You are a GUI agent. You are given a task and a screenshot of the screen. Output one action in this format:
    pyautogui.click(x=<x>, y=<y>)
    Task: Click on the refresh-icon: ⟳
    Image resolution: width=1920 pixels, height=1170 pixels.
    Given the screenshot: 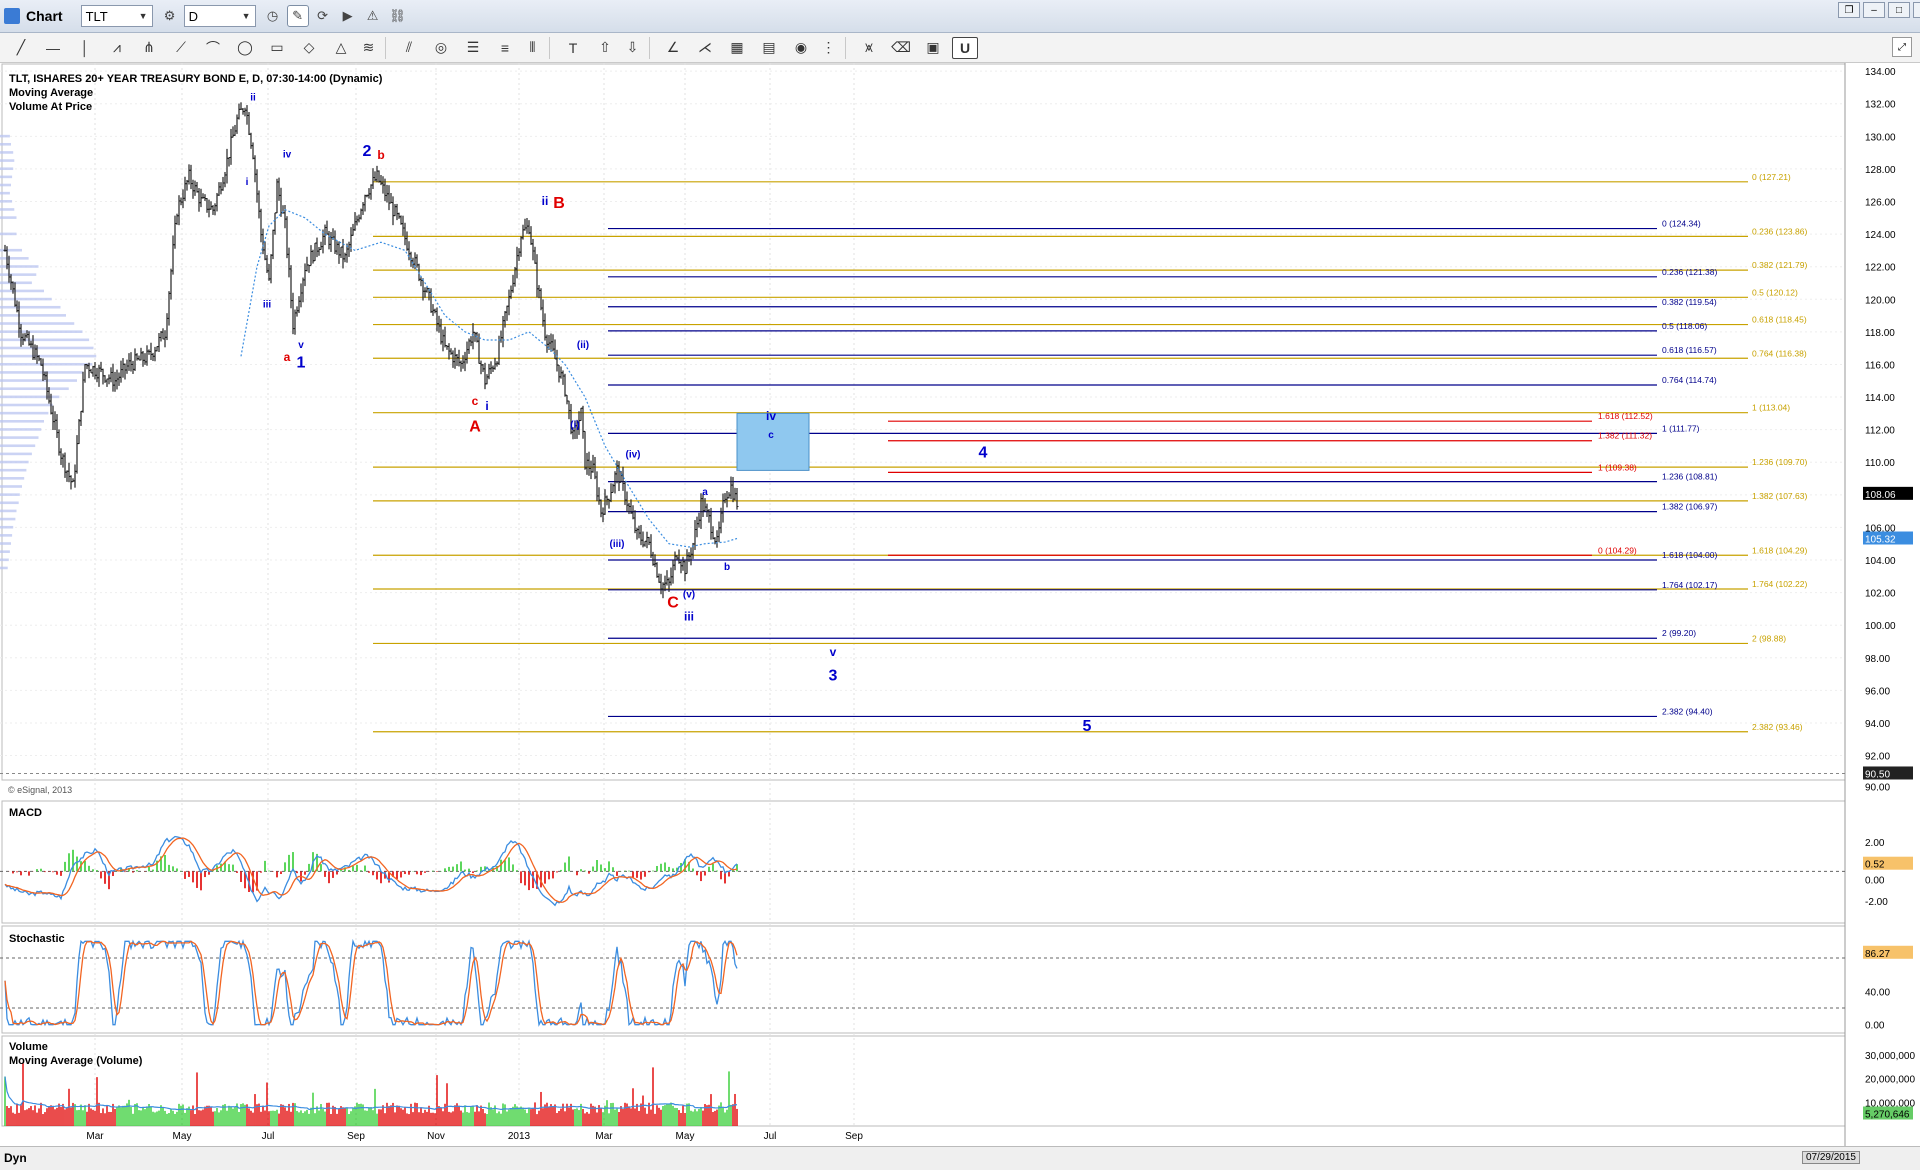 What is the action you would take?
    pyautogui.click(x=323, y=16)
    